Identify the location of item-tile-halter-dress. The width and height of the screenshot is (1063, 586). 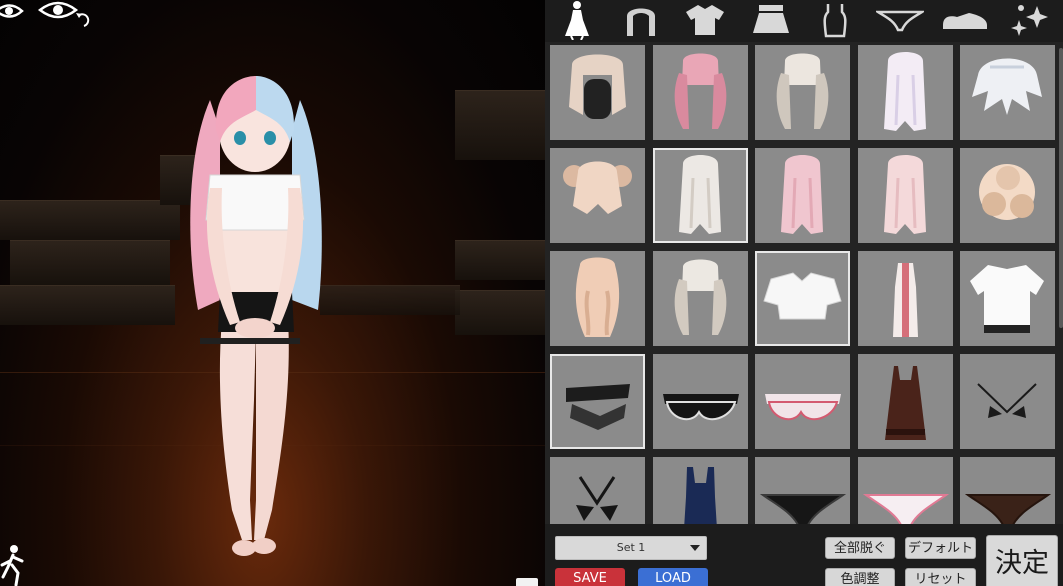
(905, 298).